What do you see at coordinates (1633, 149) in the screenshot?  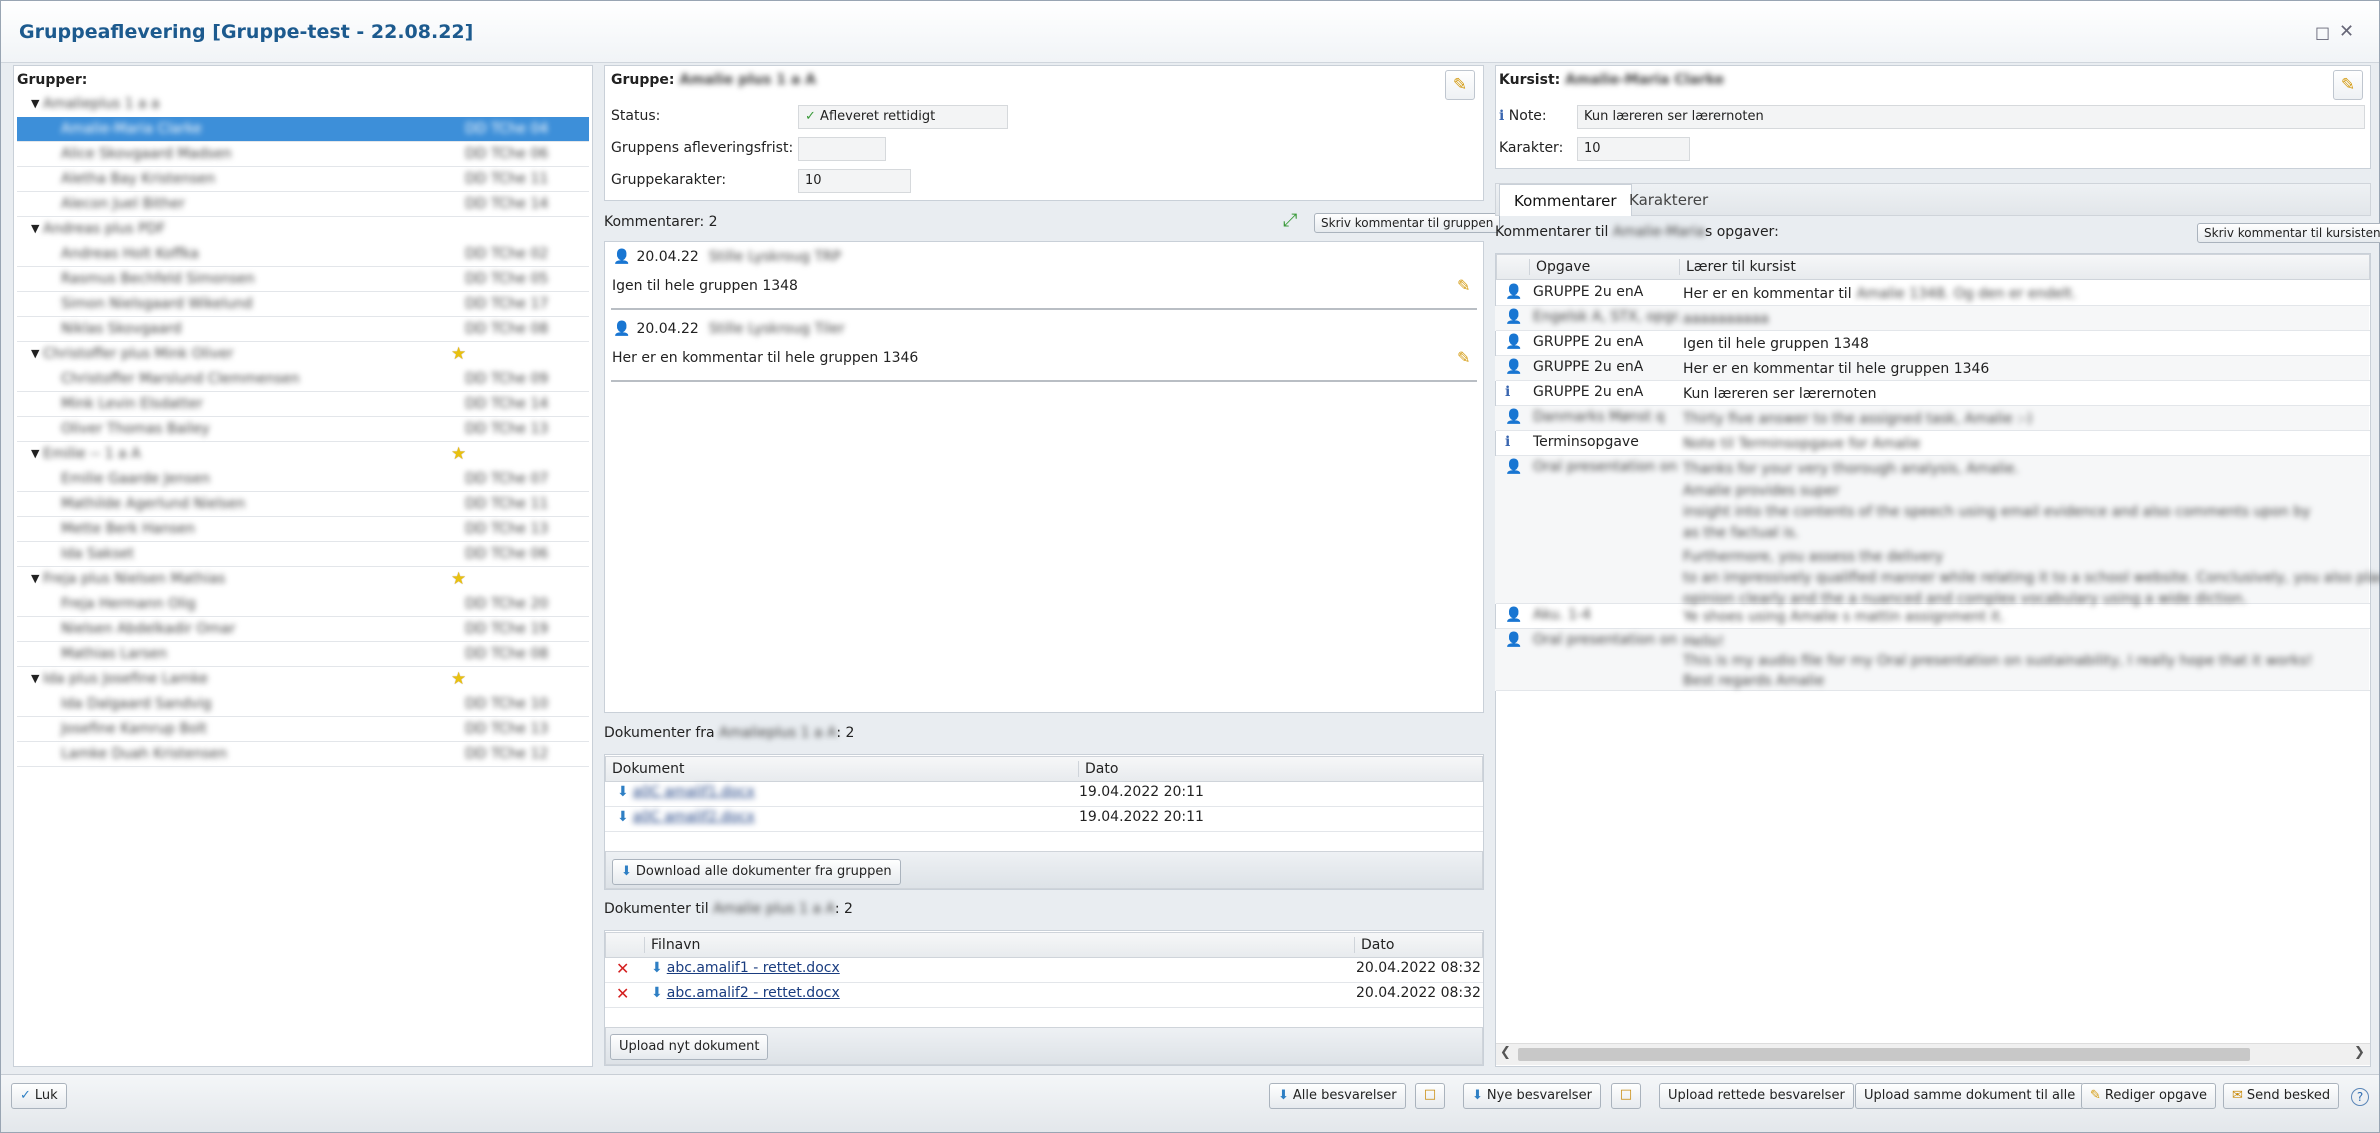 I see `student-grade-field: 10` at bounding box center [1633, 149].